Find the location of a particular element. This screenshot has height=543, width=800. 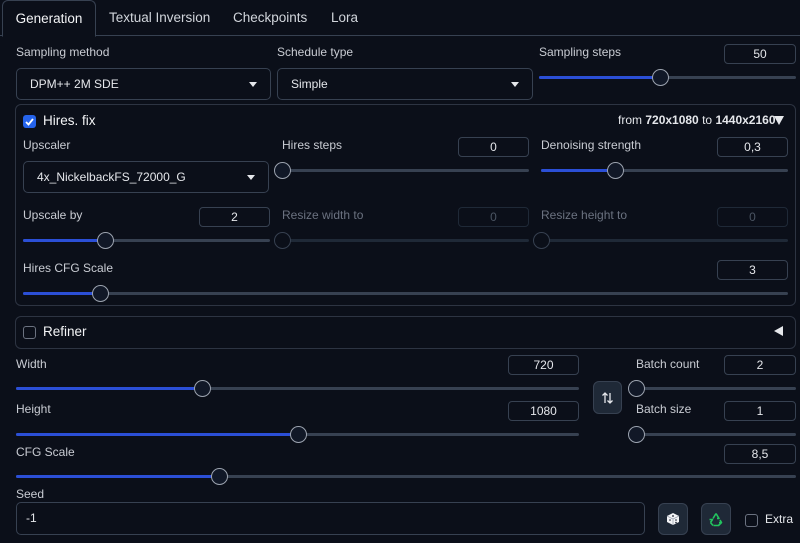

seed-input: -1 is located at coordinates (330, 518).